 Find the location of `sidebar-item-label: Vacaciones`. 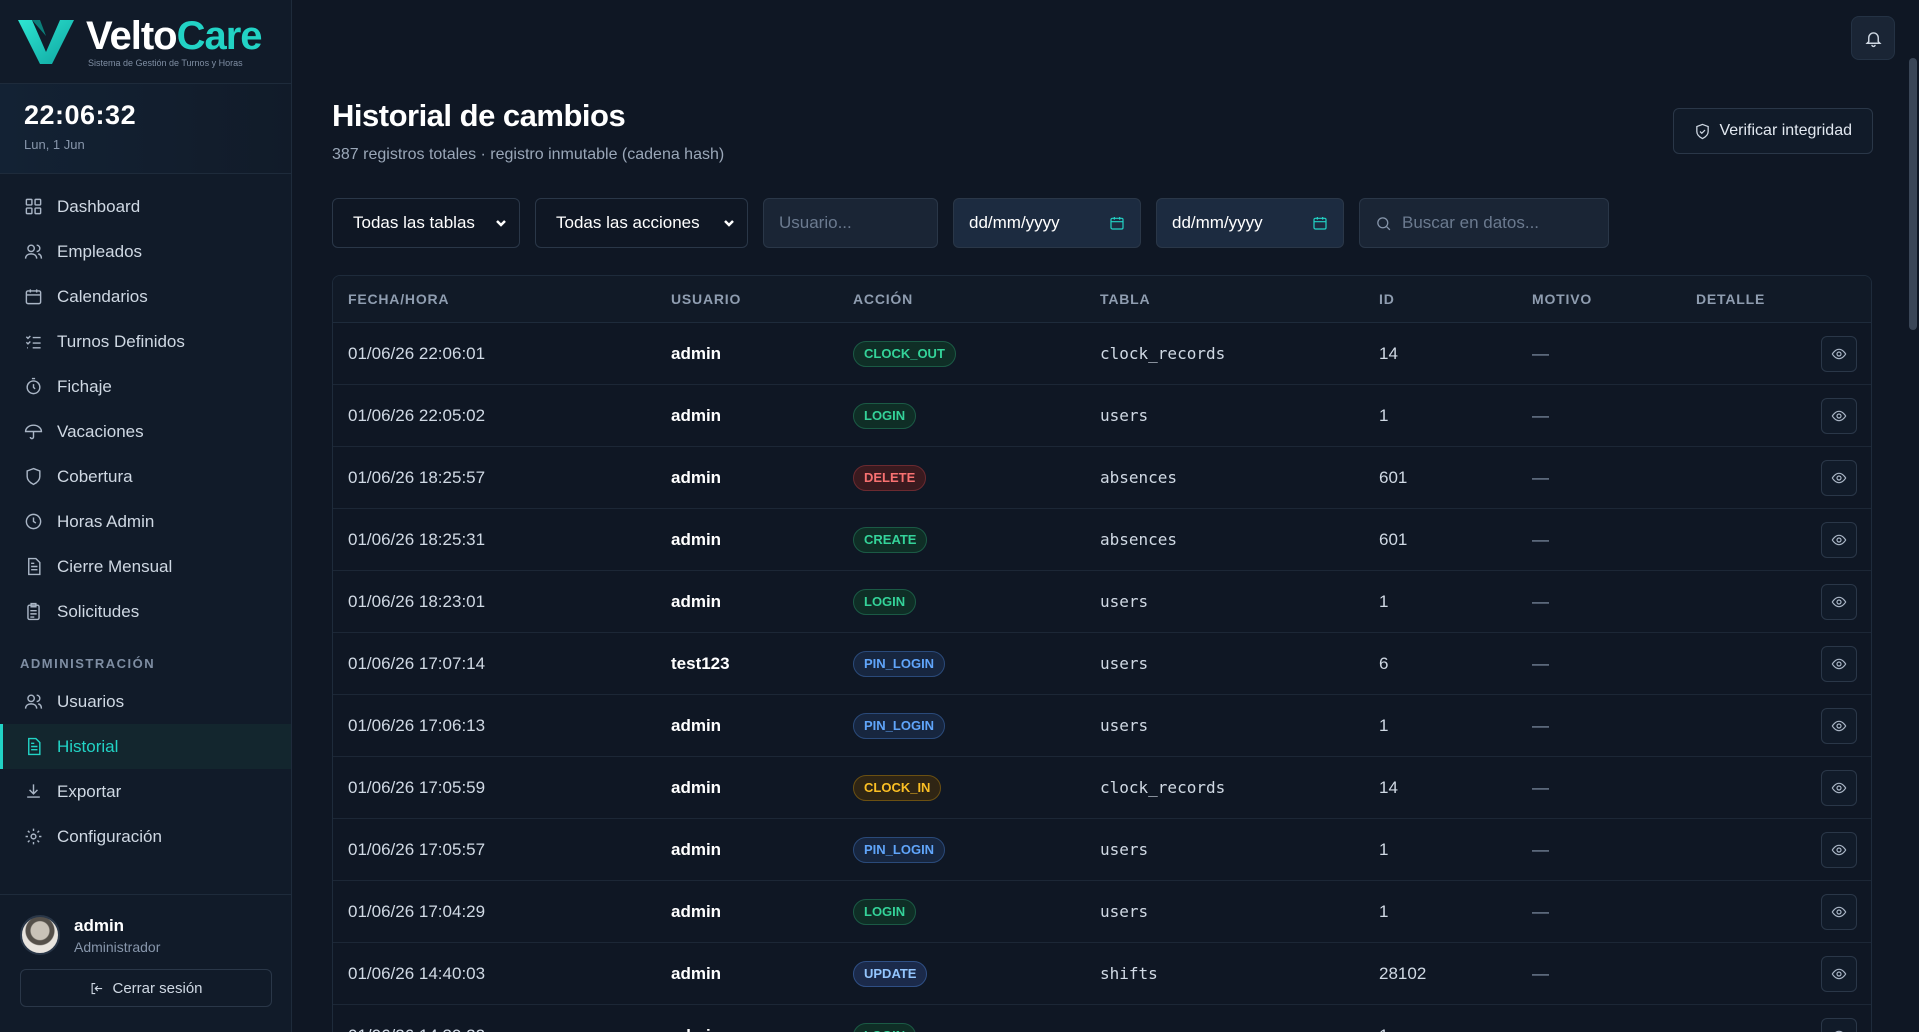

sidebar-item-label: Vacaciones is located at coordinates (100, 431).